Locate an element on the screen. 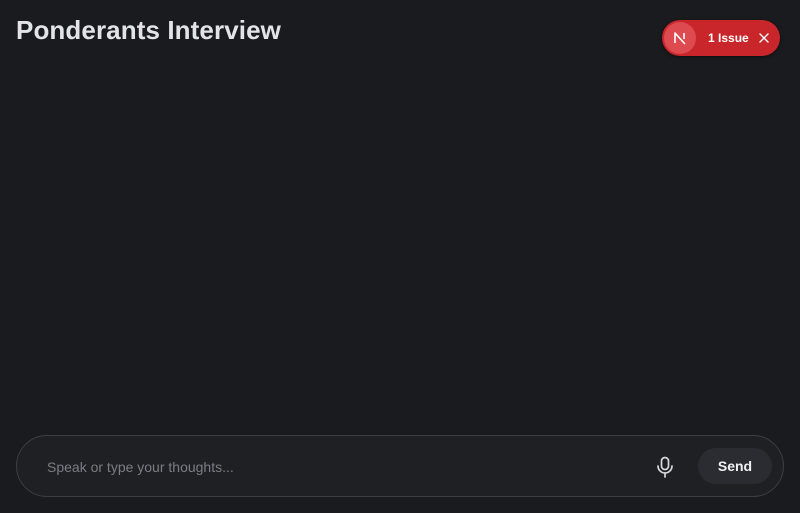  message-input is located at coordinates (340, 467).